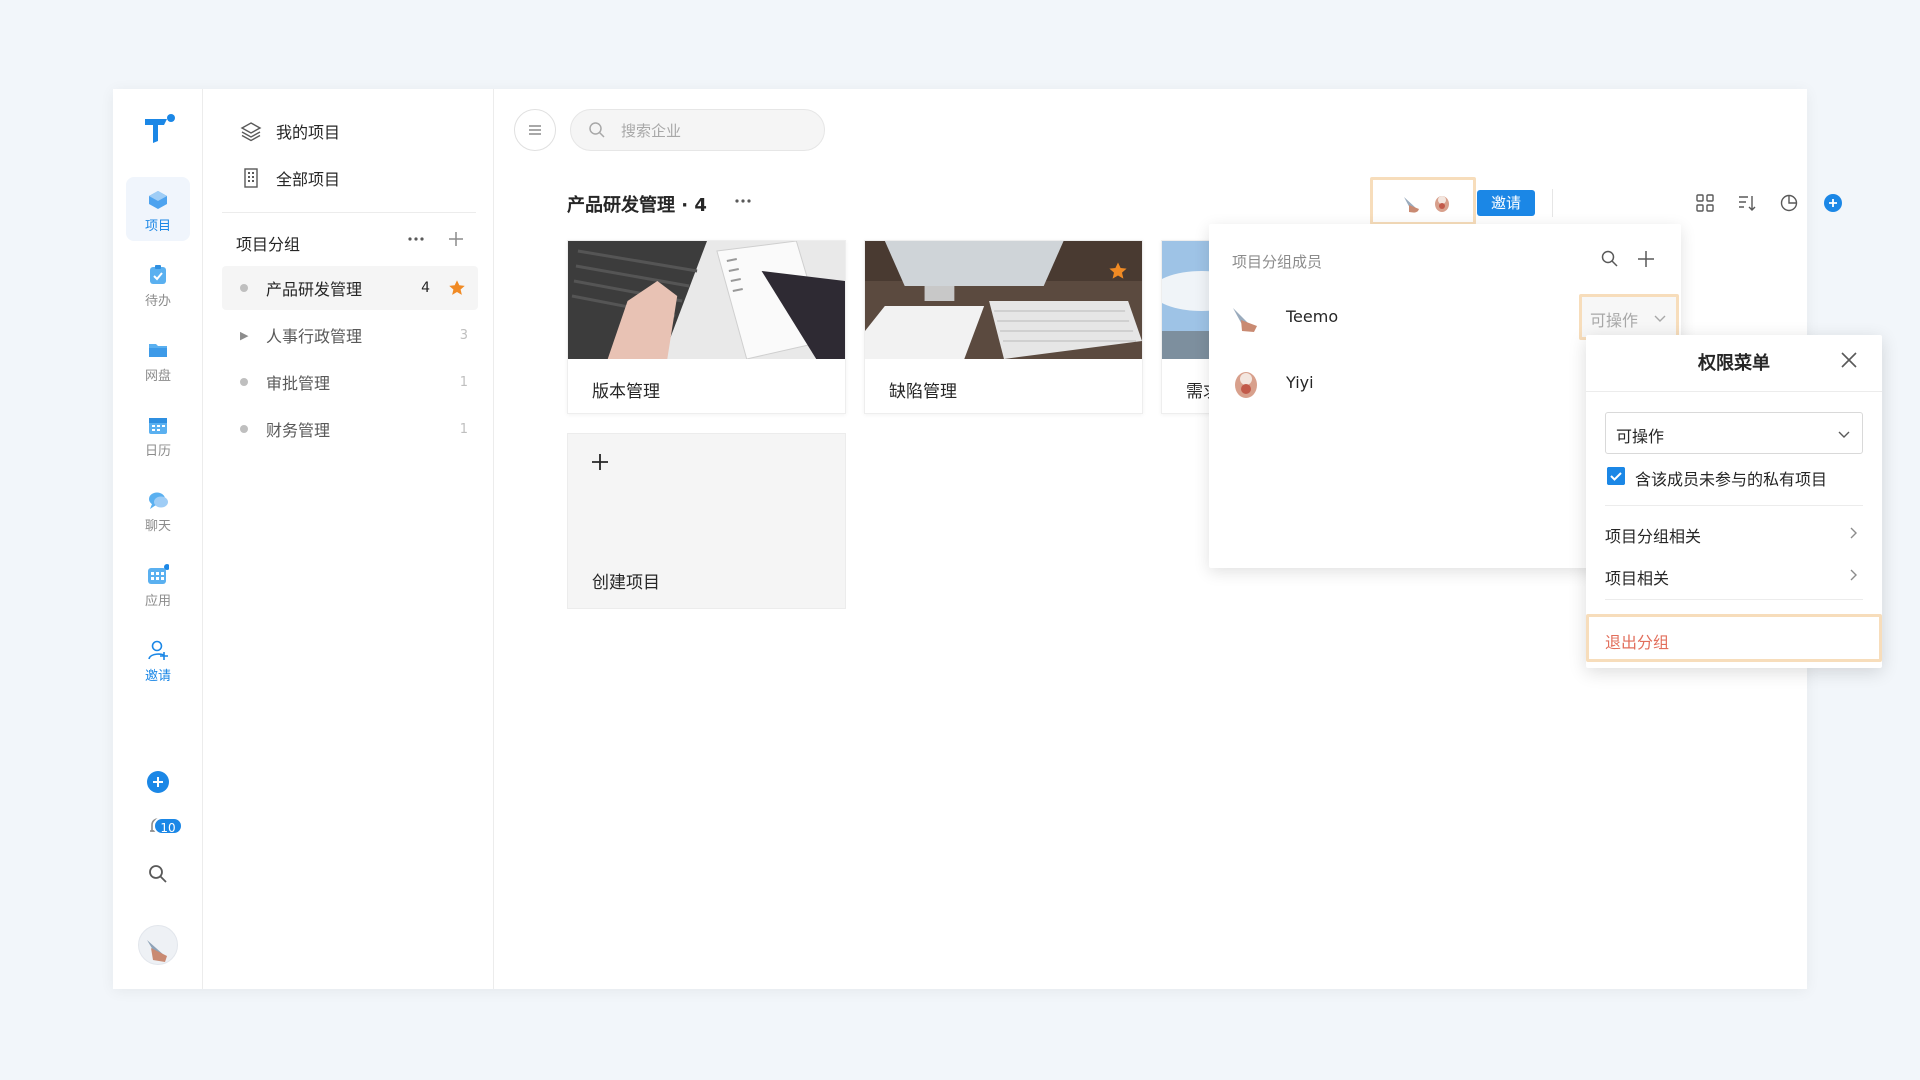 The width and height of the screenshot is (1920, 1080). Describe the element at coordinates (1734, 501) in the screenshot. I see `permission-menu: 权限菜单 可操作 含该成员未参与的私有项目 项目分组相关 项目相关 退出分组` at that location.